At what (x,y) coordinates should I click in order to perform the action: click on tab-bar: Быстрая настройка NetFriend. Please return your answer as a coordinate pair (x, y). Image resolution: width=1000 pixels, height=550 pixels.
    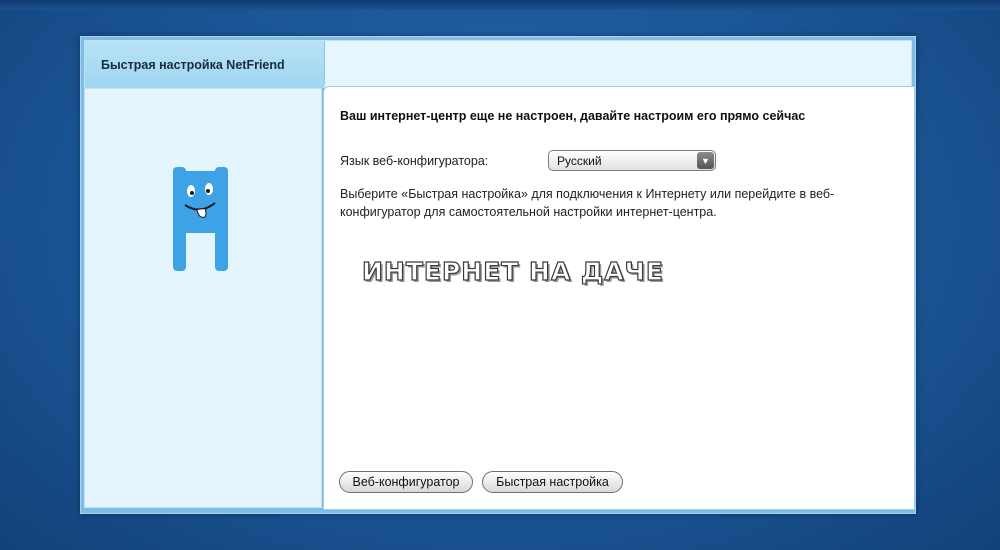
    Looking at the image, I should click on (498, 64).